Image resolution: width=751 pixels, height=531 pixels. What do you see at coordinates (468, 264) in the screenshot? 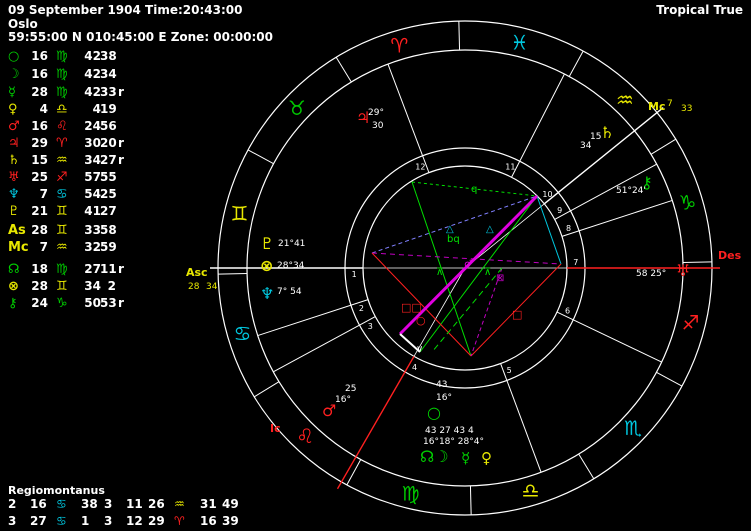
I see `aspect-symbol: ♂` at bounding box center [468, 264].